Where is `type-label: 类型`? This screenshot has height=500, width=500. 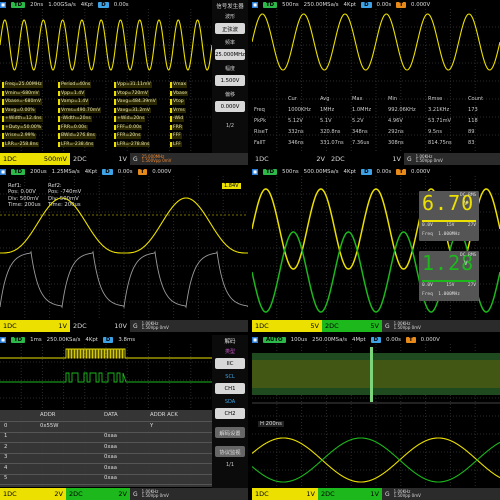
type-label: 类型 is located at coordinates (229, 352).